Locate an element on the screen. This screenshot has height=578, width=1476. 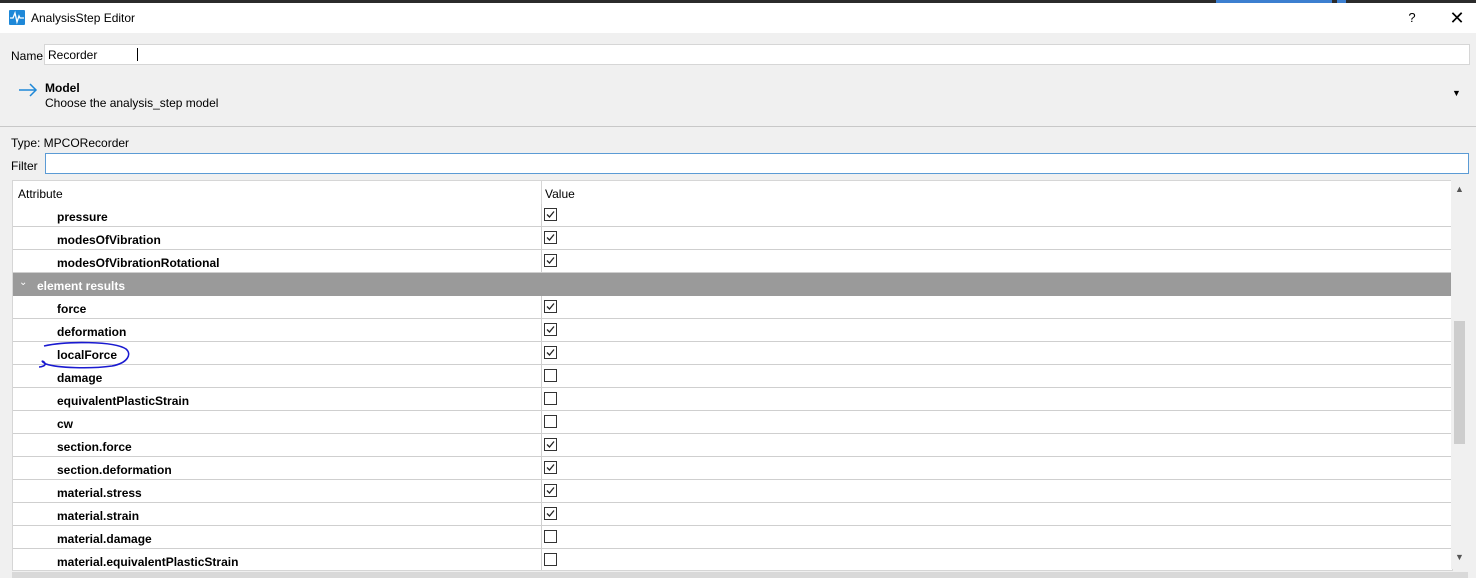
model-selector: Model Choose the analysis_step model ▼ is located at coordinates (738, 99).